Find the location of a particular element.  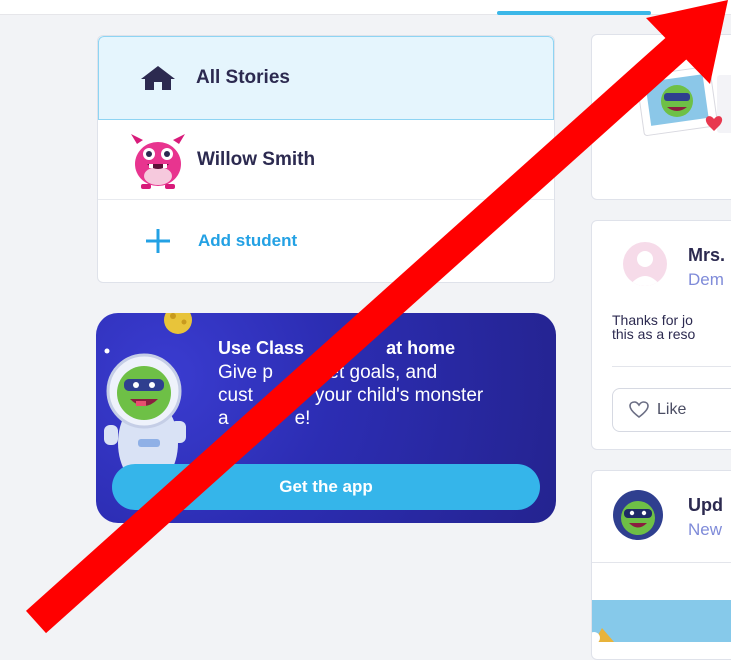

get-the-app-button: Get the app is located at coordinates (326, 487).